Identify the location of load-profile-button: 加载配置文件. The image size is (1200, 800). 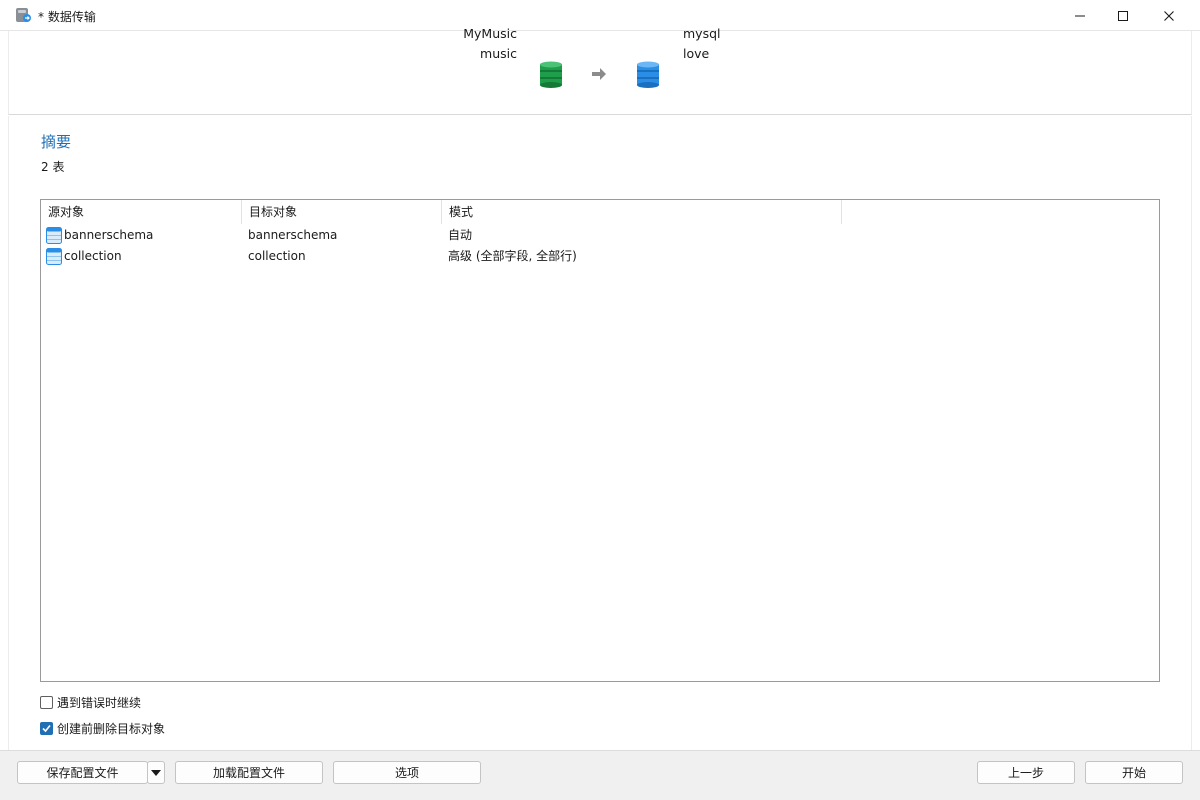
(249, 772).